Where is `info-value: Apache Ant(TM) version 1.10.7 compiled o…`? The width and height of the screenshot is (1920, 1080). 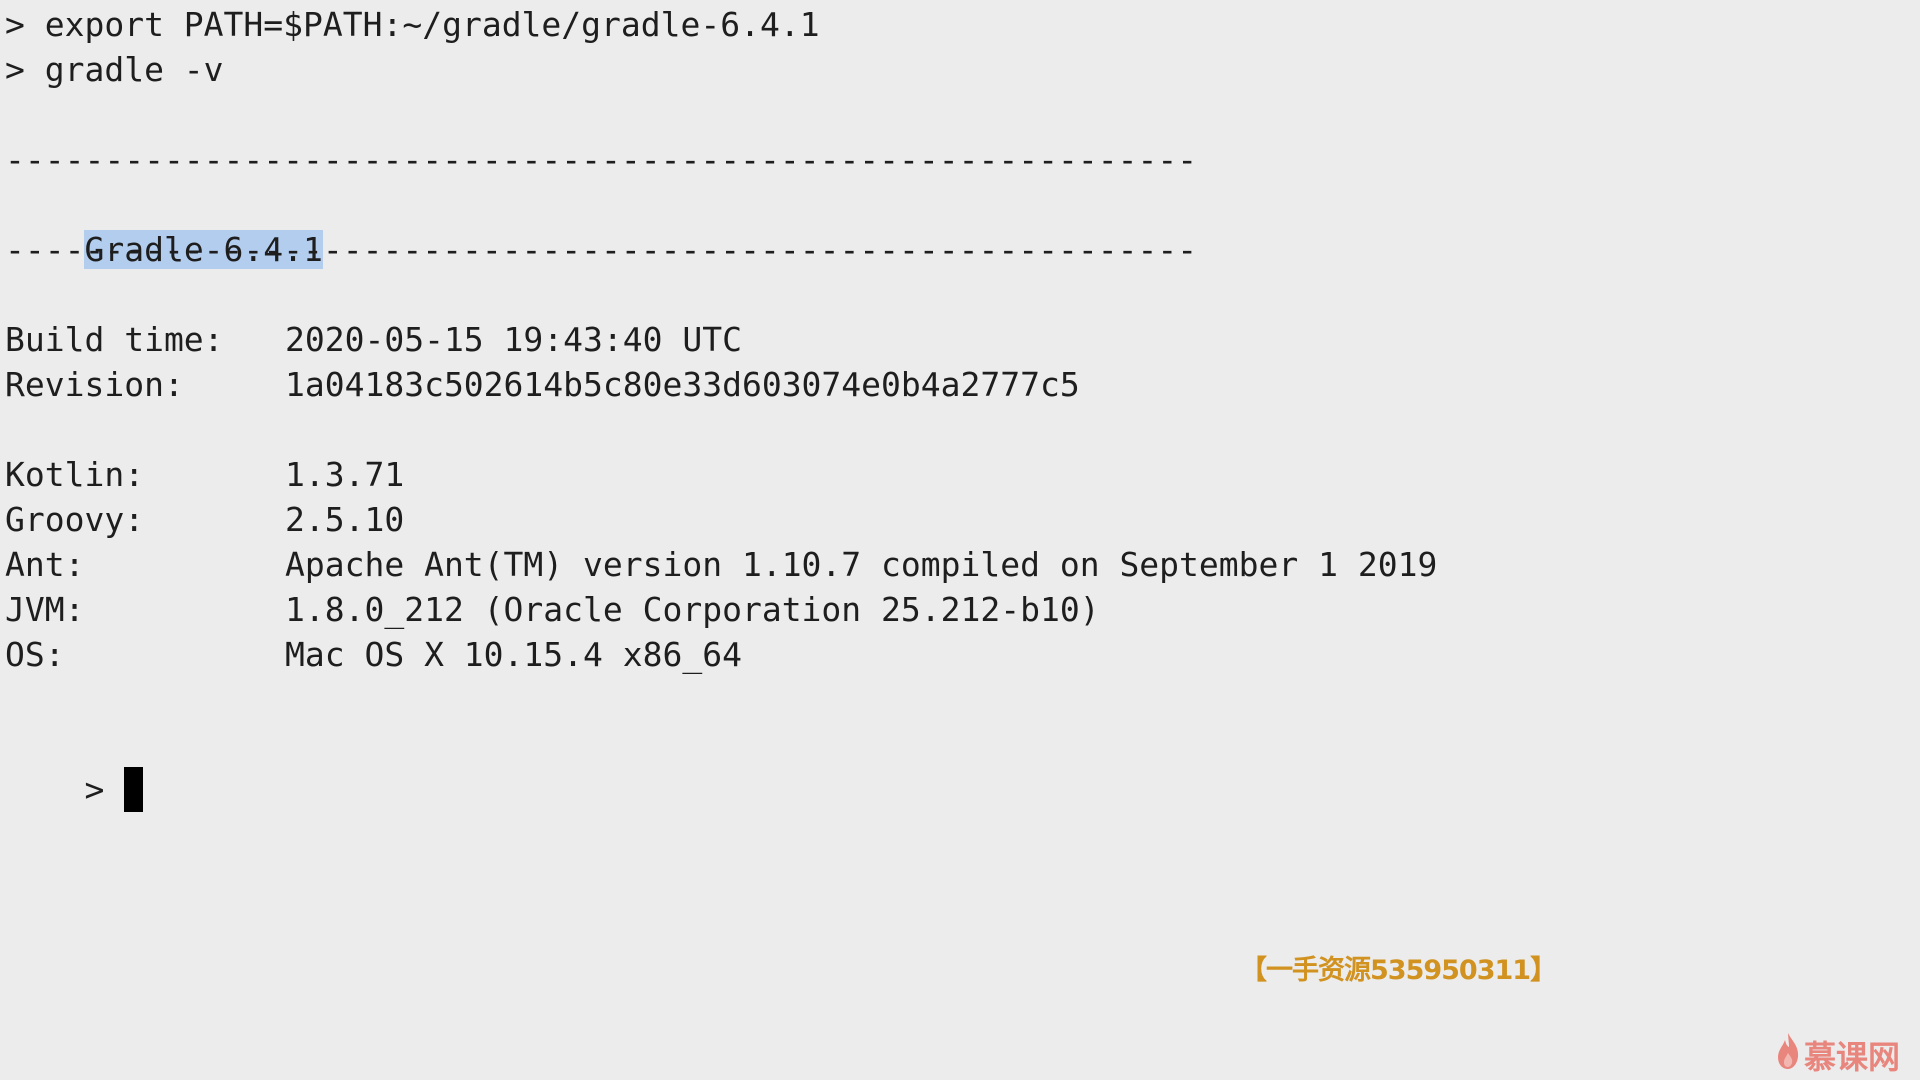 info-value: Apache Ant(TM) version 1.10.7 compiled o… is located at coordinates (861, 564).